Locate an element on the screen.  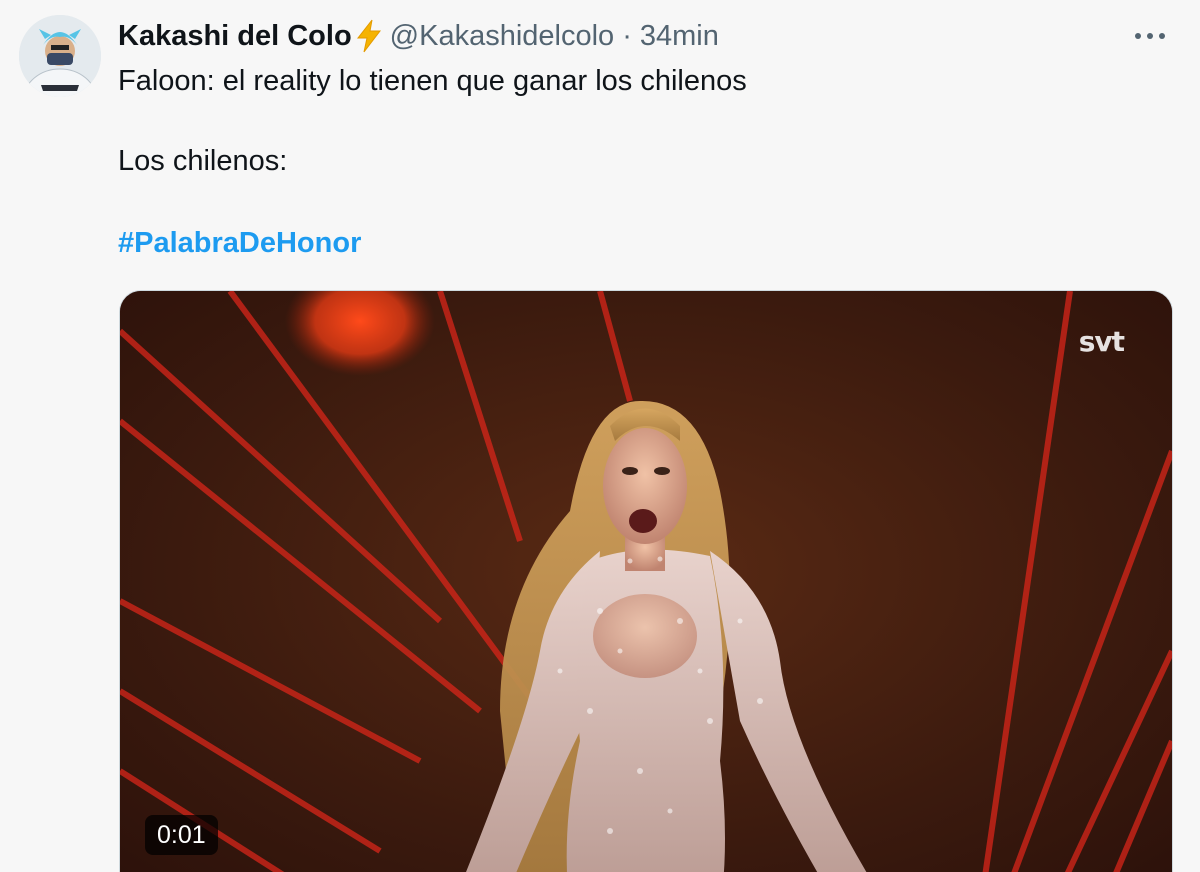
hashtag-link: #PalabraDeHonor is located at coordinates (239, 243).